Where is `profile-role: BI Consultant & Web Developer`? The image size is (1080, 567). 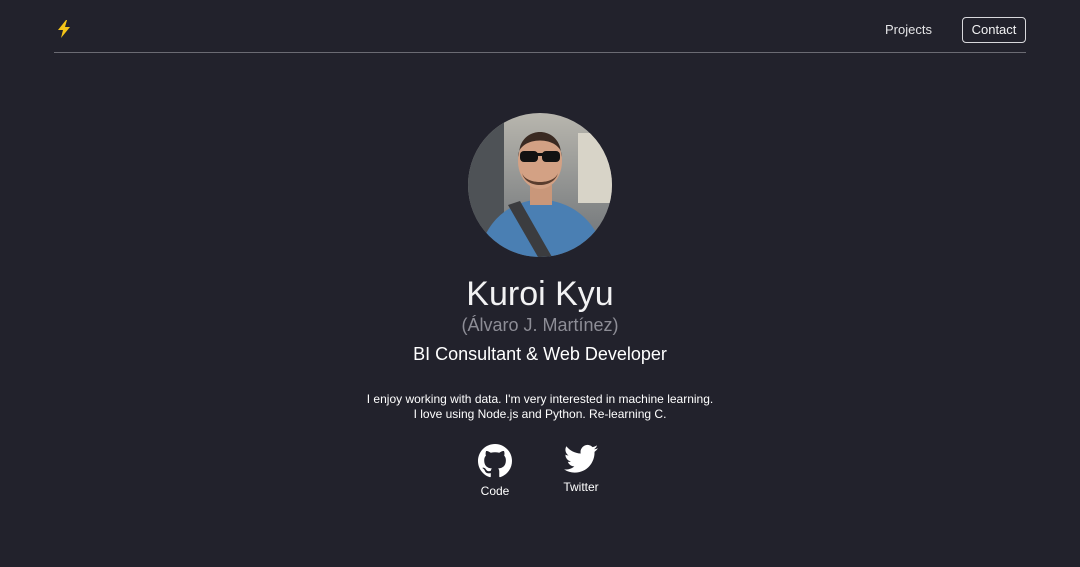
profile-role: BI Consultant & Web Developer is located at coordinates (540, 354).